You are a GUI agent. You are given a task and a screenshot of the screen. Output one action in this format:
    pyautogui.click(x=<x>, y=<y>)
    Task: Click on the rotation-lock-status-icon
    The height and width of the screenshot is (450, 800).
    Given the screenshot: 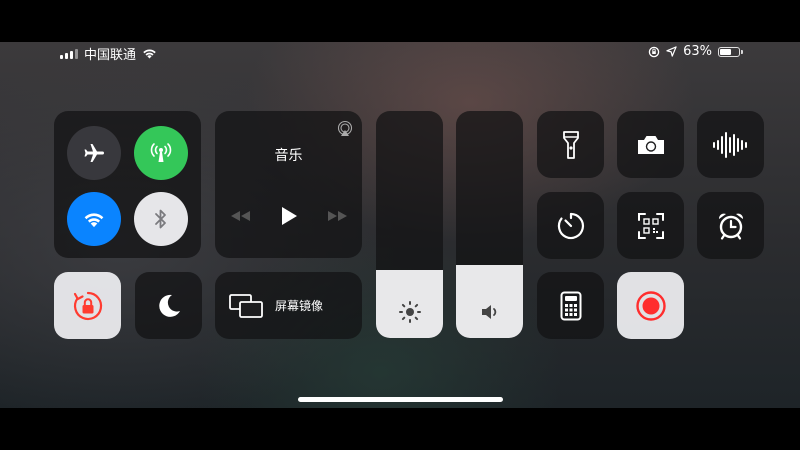 What is the action you would take?
    pyautogui.click(x=654, y=51)
    